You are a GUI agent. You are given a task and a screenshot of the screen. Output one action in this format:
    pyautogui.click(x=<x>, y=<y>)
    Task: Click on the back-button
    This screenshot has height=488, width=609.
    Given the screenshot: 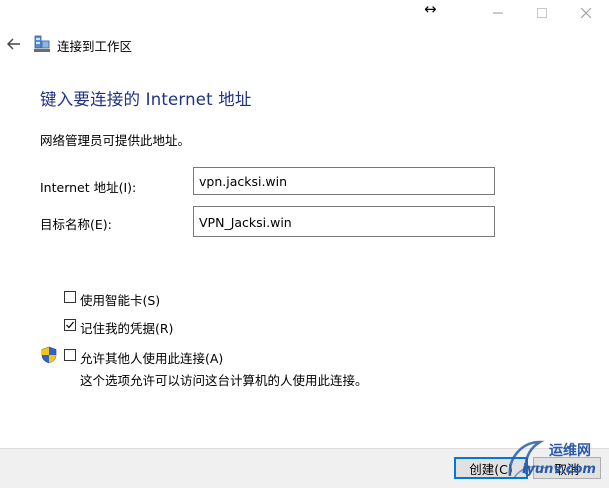 What is the action you would take?
    pyautogui.click(x=14, y=44)
    